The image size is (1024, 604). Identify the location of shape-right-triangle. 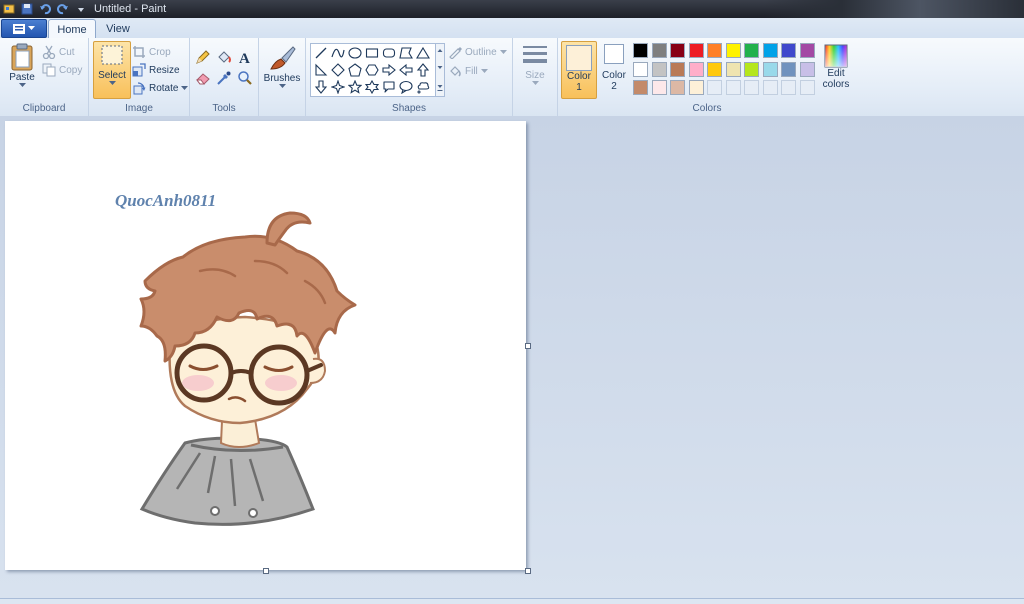
(320, 69).